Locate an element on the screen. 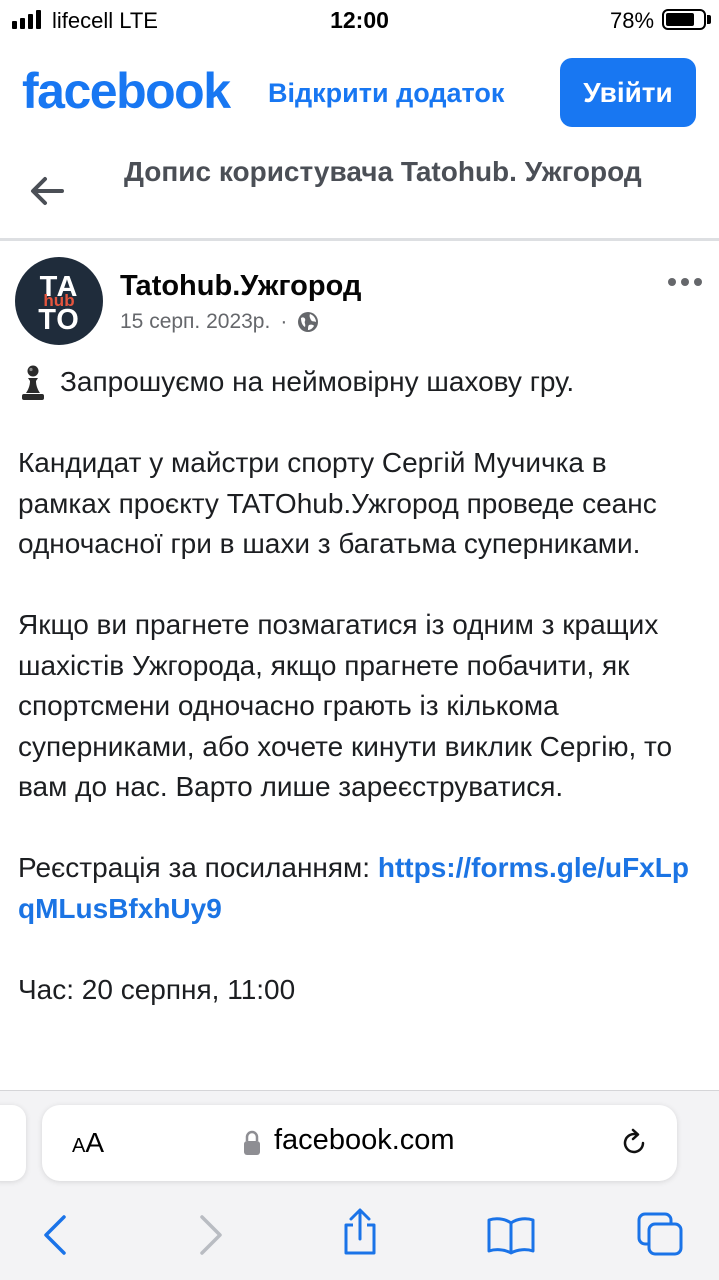 The width and height of the screenshot is (719, 1280). globe-icon is located at coordinates (308, 322).